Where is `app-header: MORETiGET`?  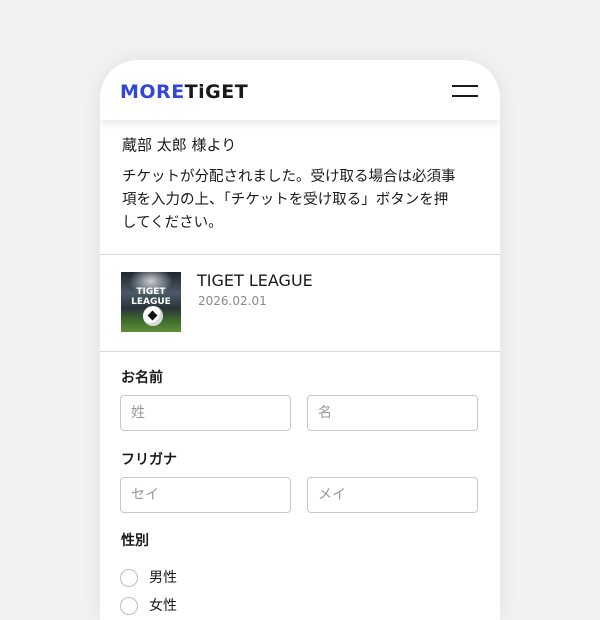
app-header: MORETiGET is located at coordinates (300, 90).